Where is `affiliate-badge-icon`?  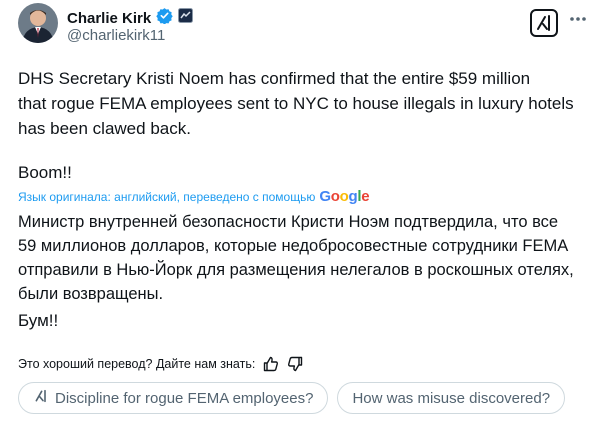 affiliate-badge-icon is located at coordinates (186, 18).